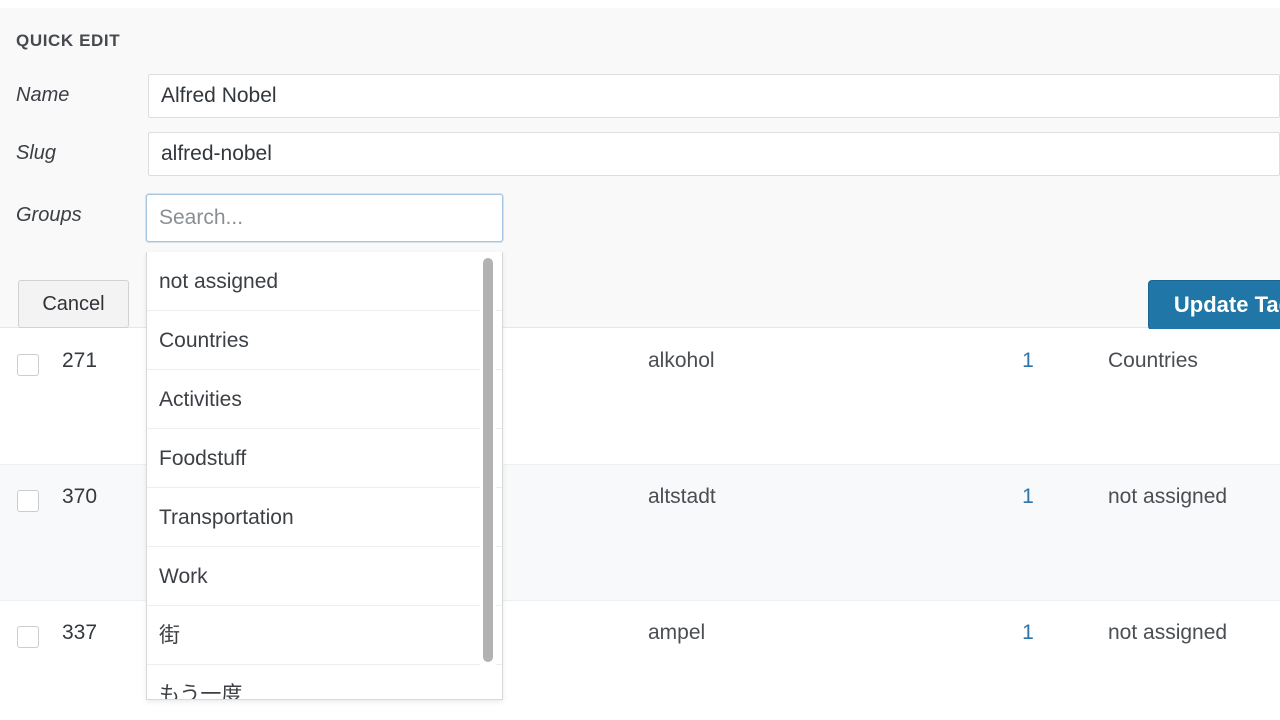 This screenshot has height=720, width=1280. Describe the element at coordinates (324, 281) in the screenshot. I see `groups-dropdown-item: not assigned` at that location.